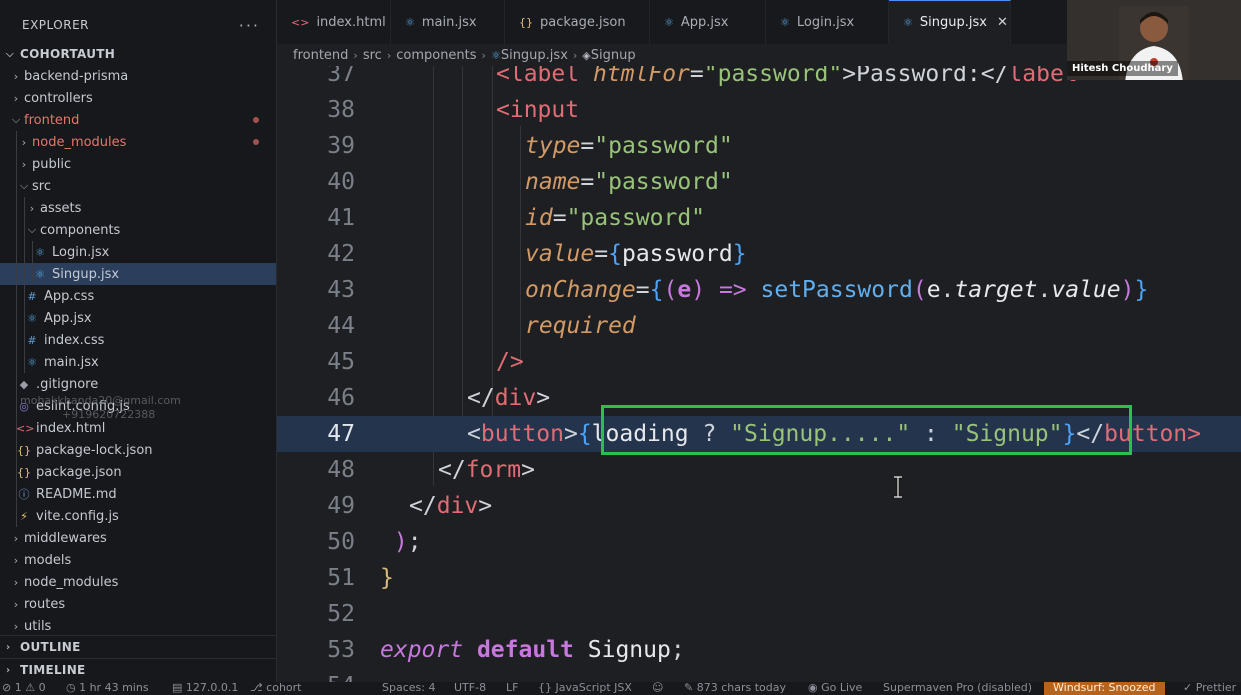  What do you see at coordinates (835, 688) in the screenshot?
I see `status-item: ◉ Go Live` at bounding box center [835, 688].